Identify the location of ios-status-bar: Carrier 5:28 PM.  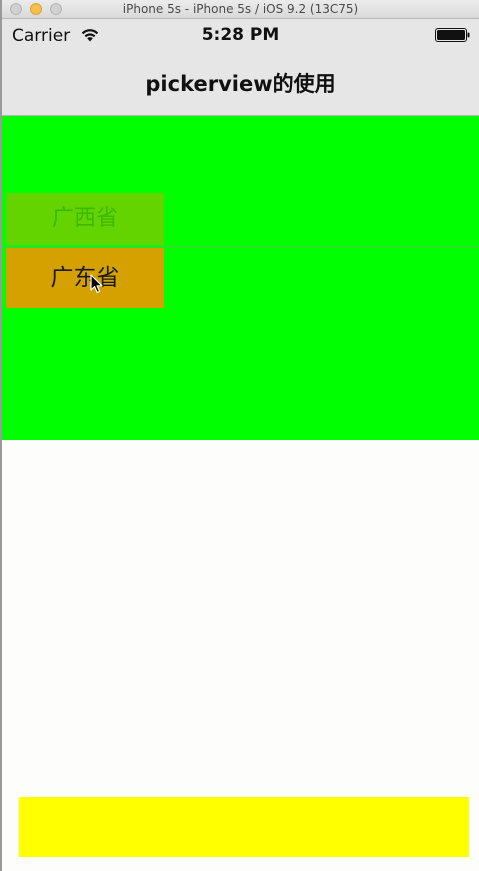
(240, 35).